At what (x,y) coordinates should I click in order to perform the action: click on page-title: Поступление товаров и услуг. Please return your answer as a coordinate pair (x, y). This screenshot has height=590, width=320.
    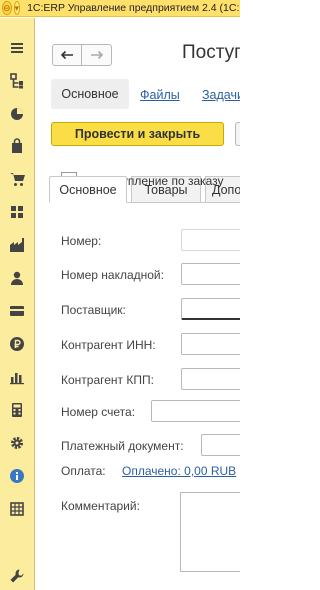
    Looking at the image, I should click on (211, 52).